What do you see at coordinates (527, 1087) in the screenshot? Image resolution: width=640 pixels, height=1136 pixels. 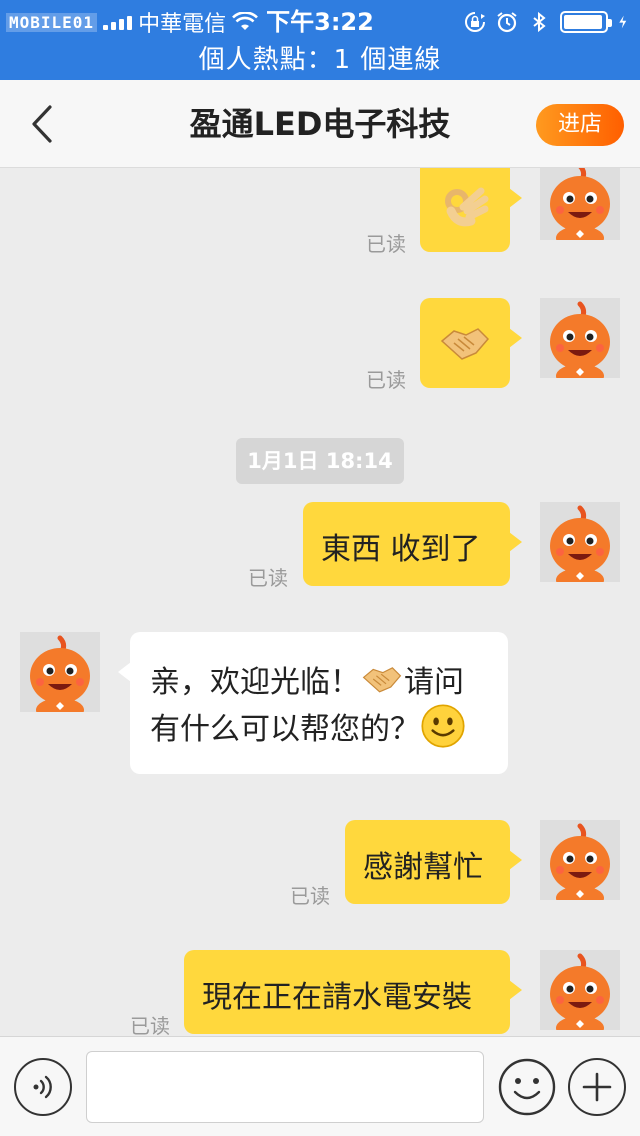 I see `emoji-icon` at bounding box center [527, 1087].